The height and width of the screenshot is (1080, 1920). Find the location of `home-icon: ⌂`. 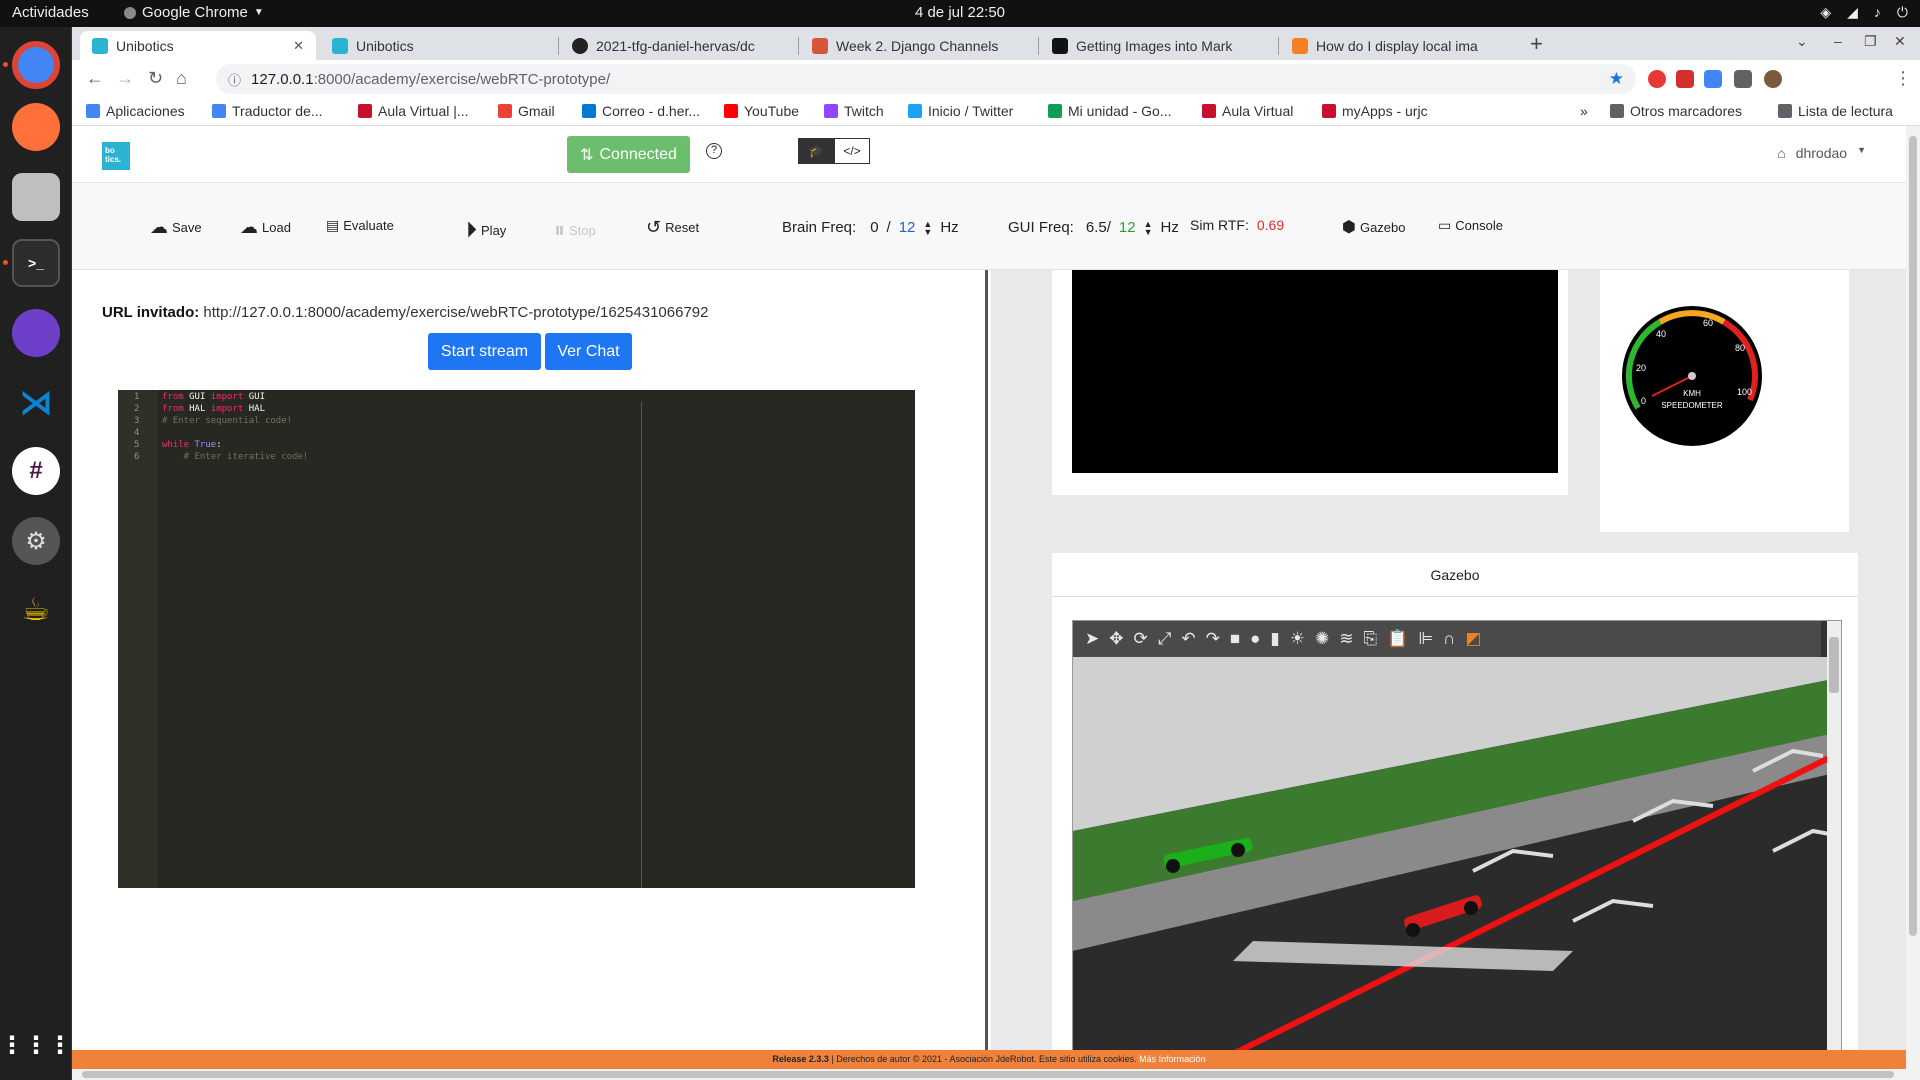

home-icon: ⌂ is located at coordinates (181, 78).